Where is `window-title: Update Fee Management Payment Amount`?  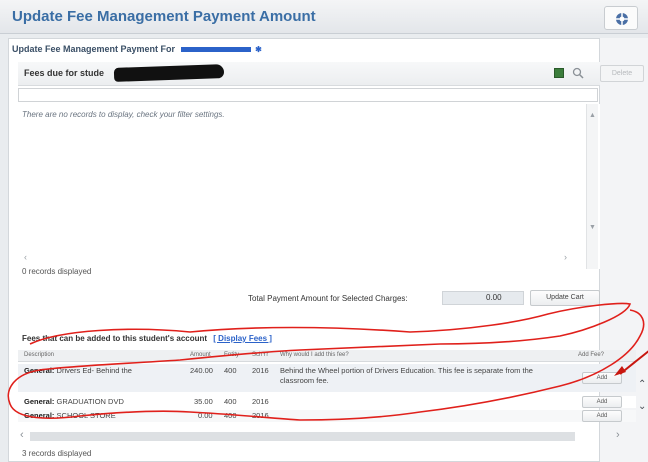 window-title: Update Fee Management Payment Amount is located at coordinates (164, 16).